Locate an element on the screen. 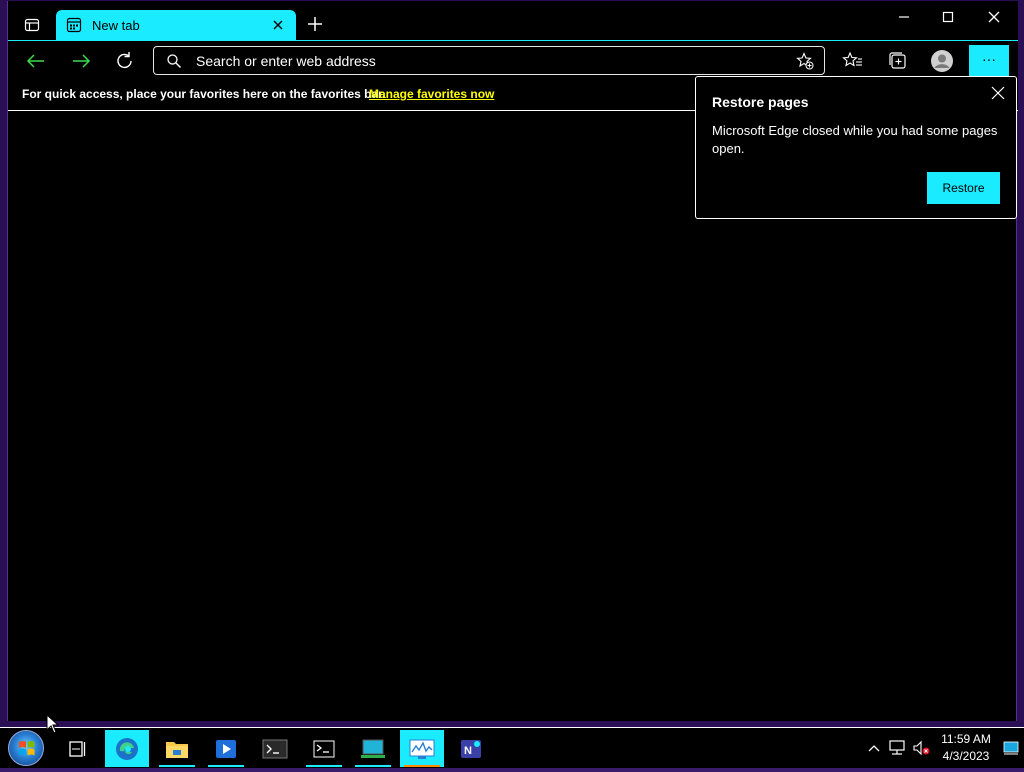  show-hidden-icons-button is located at coordinates (874, 748).